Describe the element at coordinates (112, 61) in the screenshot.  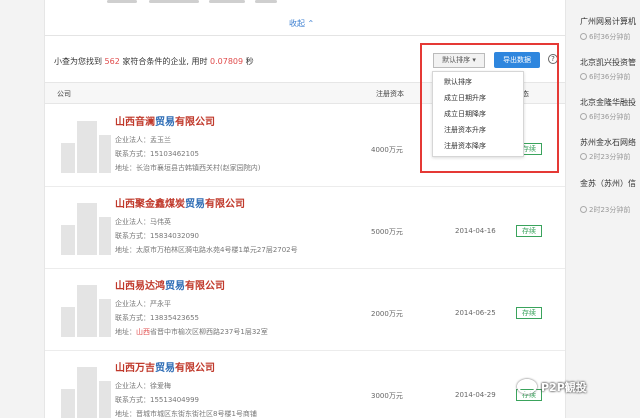
I see `result-count: 562` at that location.